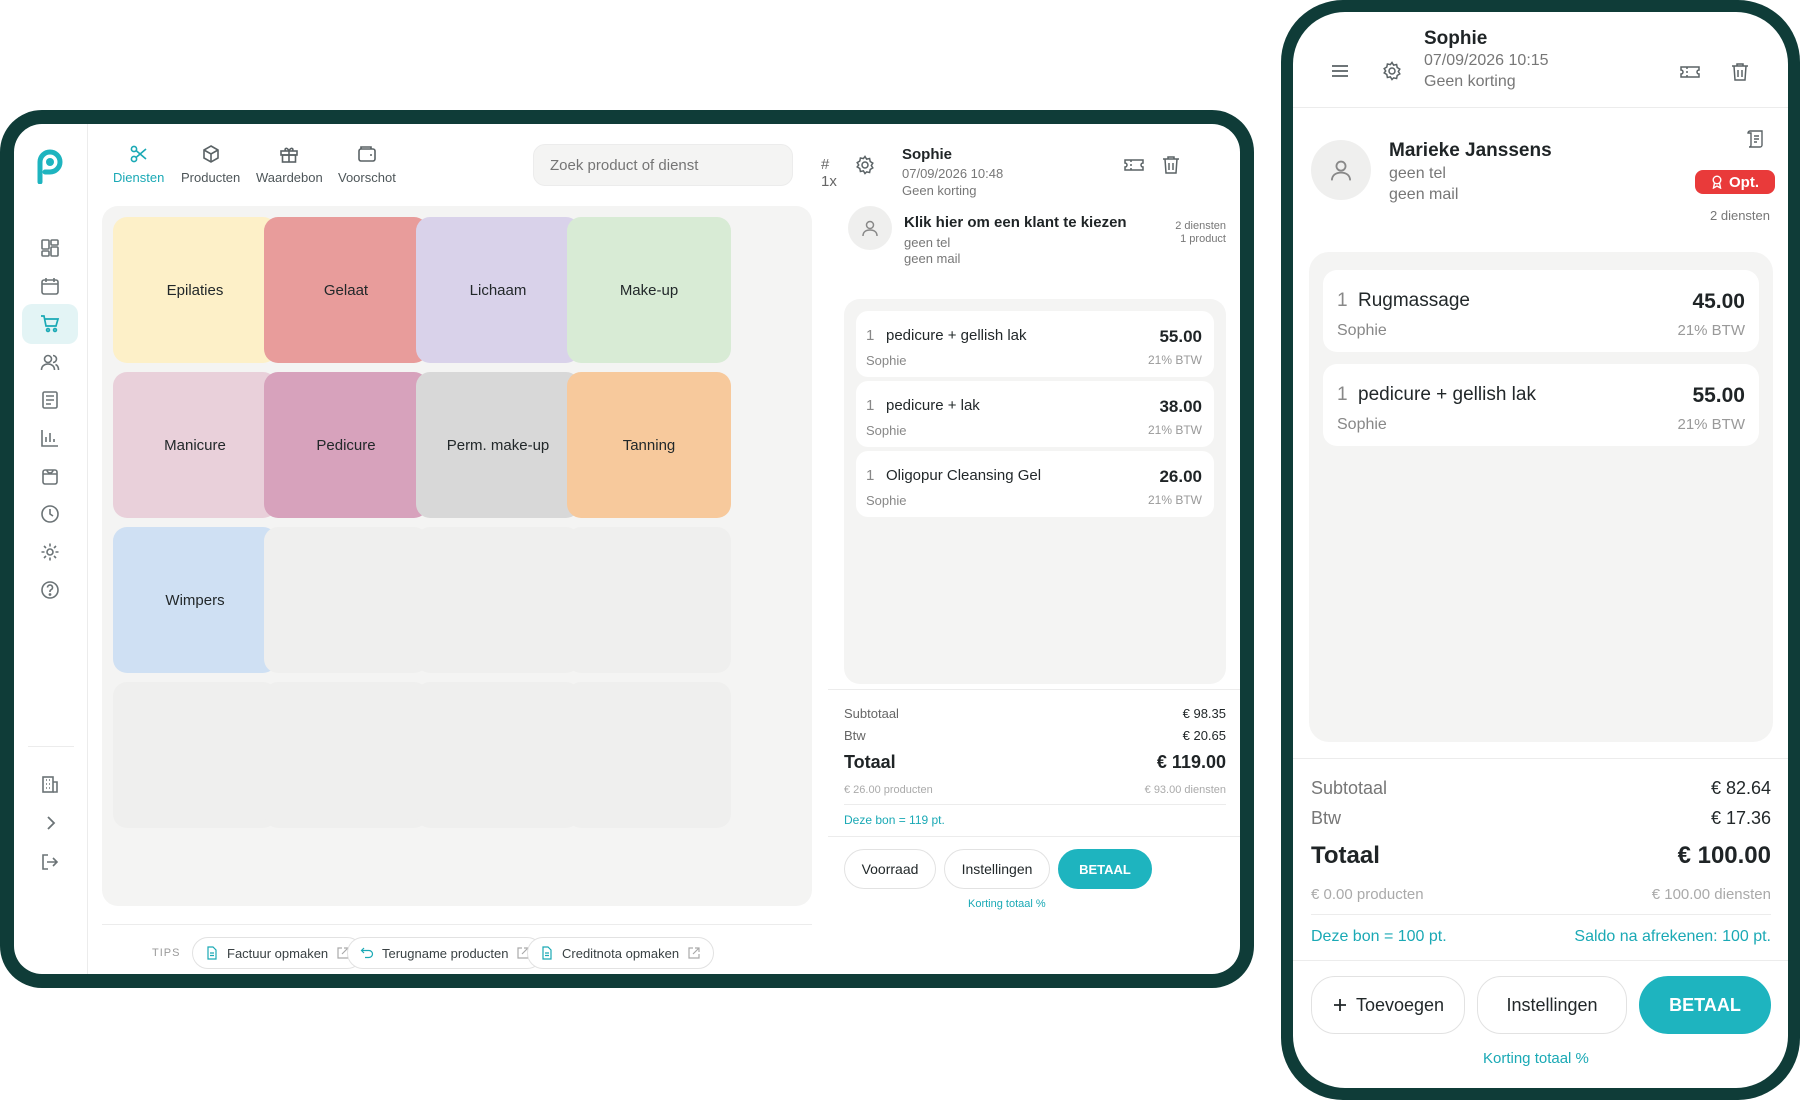 This screenshot has height=1100, width=1800. What do you see at coordinates (1744, 182) in the screenshot?
I see `badge-label: Opt.` at bounding box center [1744, 182].